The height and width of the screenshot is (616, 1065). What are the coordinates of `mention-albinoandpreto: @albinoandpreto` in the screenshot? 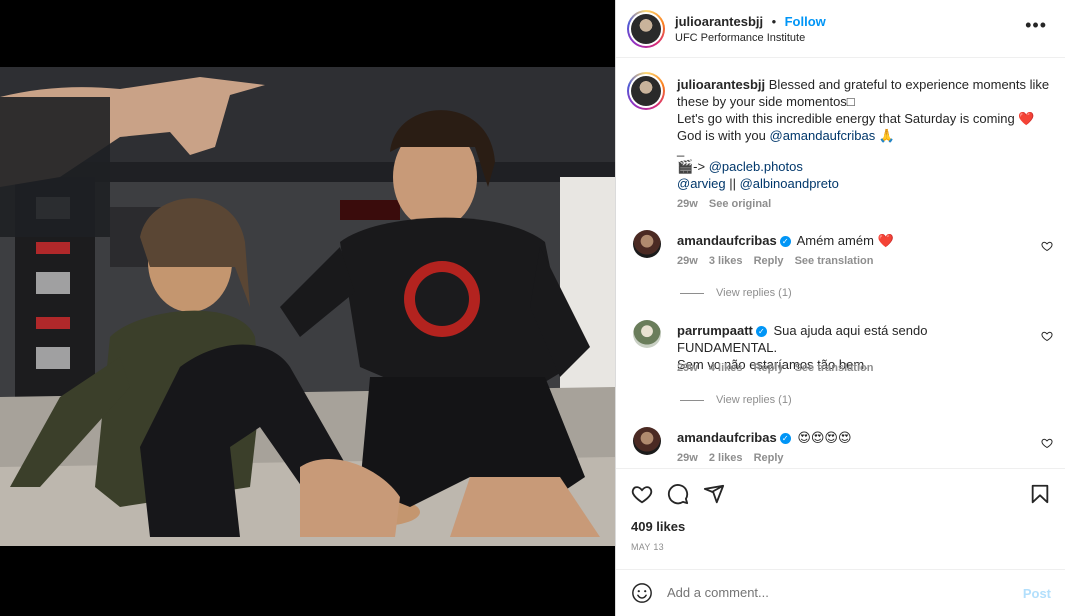 It's located at (789, 183).